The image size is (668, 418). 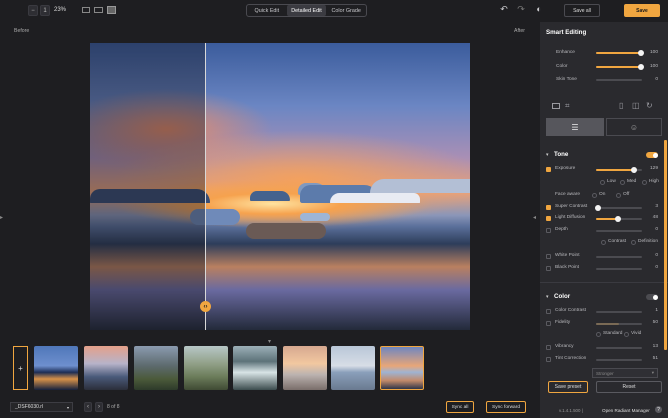 I want to click on save-button: Save, so click(x=642, y=10).